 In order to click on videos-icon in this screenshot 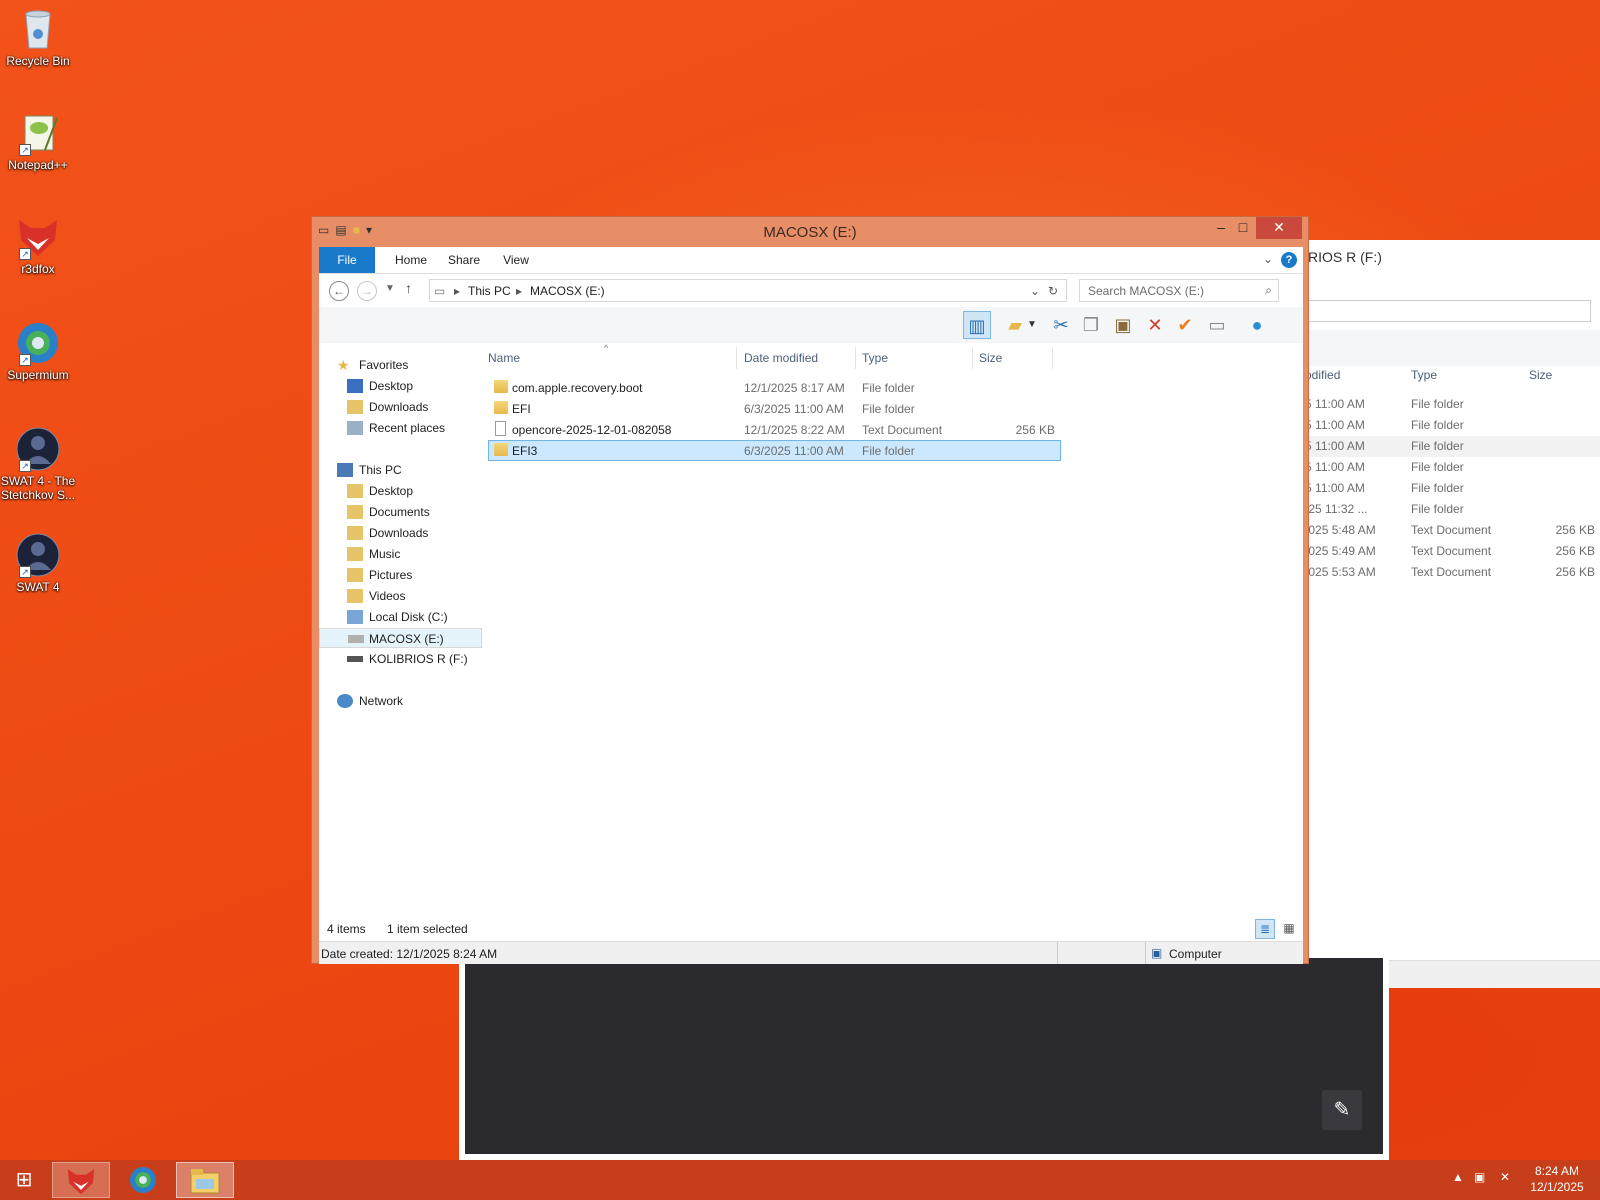, I will do `click(355, 596)`.